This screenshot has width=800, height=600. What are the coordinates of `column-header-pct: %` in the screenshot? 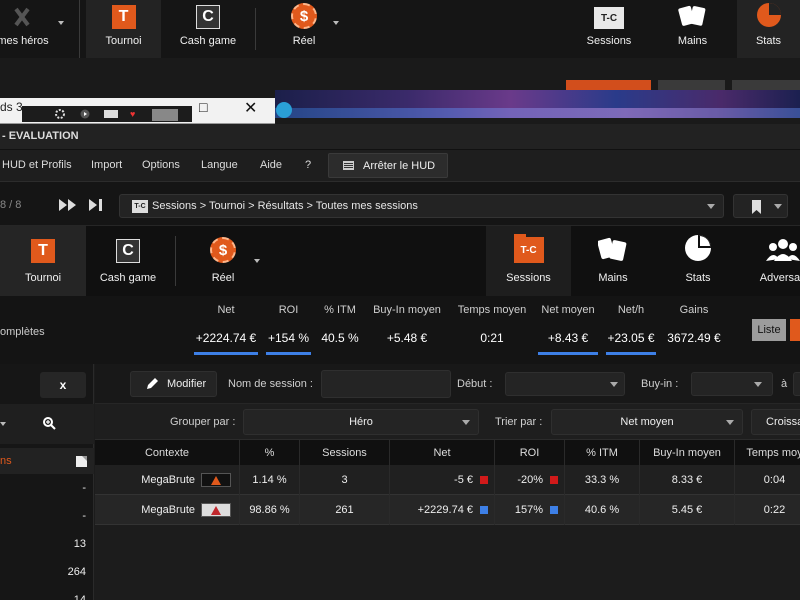 It's located at (270, 452).